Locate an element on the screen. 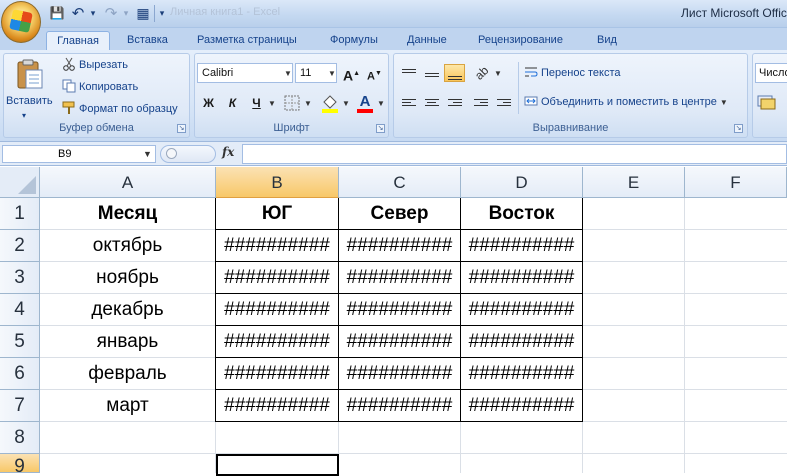 Image resolution: width=787 pixels, height=476 pixels. tab-review: Рецензирование is located at coordinates (520, 40).